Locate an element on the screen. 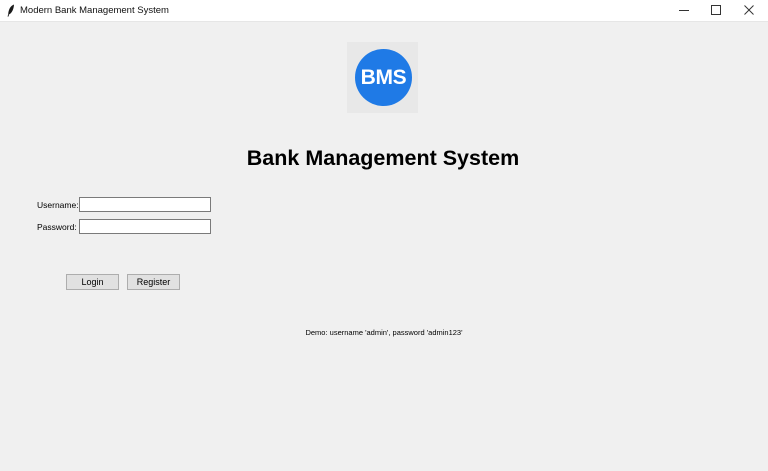  feather-icon is located at coordinates (11, 10).